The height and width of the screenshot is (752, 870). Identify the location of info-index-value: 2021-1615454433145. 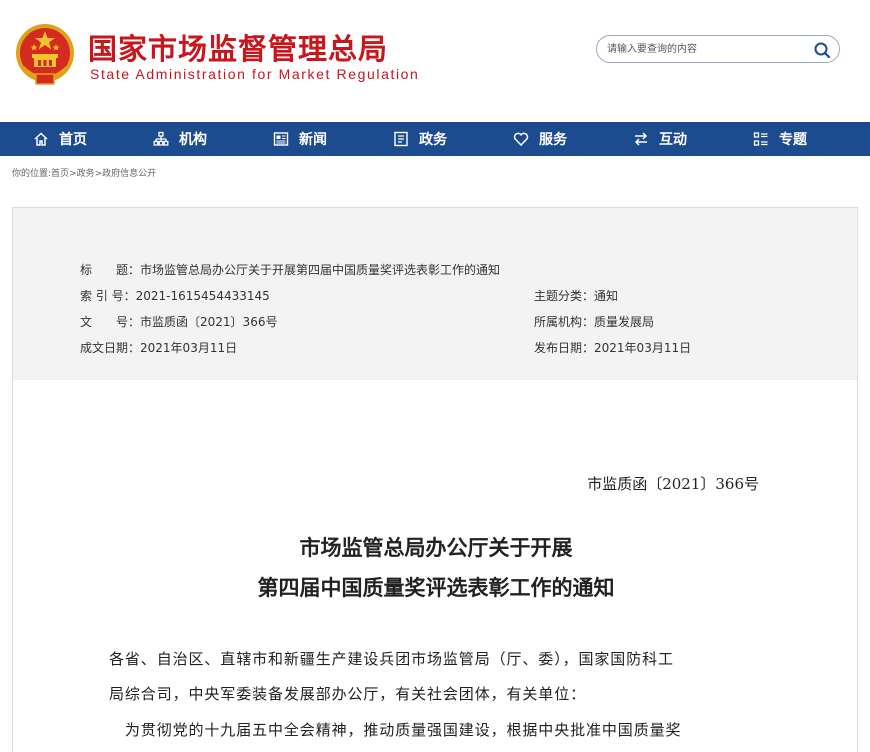
(202, 296).